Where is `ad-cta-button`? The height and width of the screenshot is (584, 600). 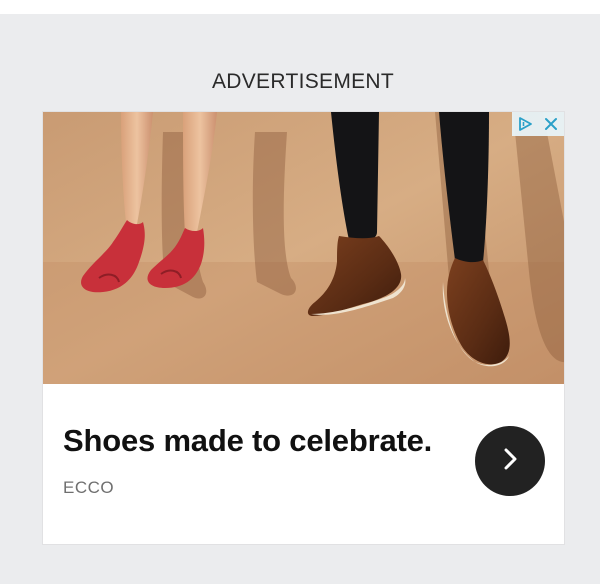
ad-cta-button is located at coordinates (510, 461).